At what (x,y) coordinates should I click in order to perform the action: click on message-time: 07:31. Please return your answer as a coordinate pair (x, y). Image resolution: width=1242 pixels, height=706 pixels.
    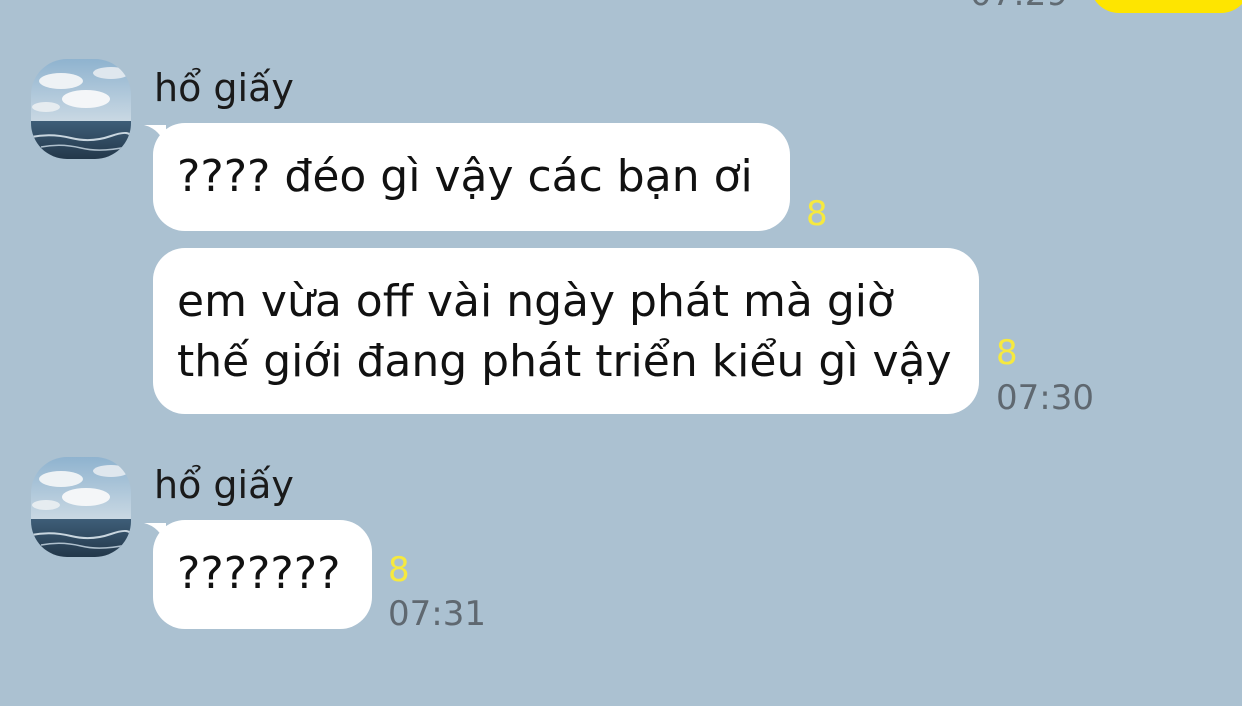
    Looking at the image, I should click on (437, 614).